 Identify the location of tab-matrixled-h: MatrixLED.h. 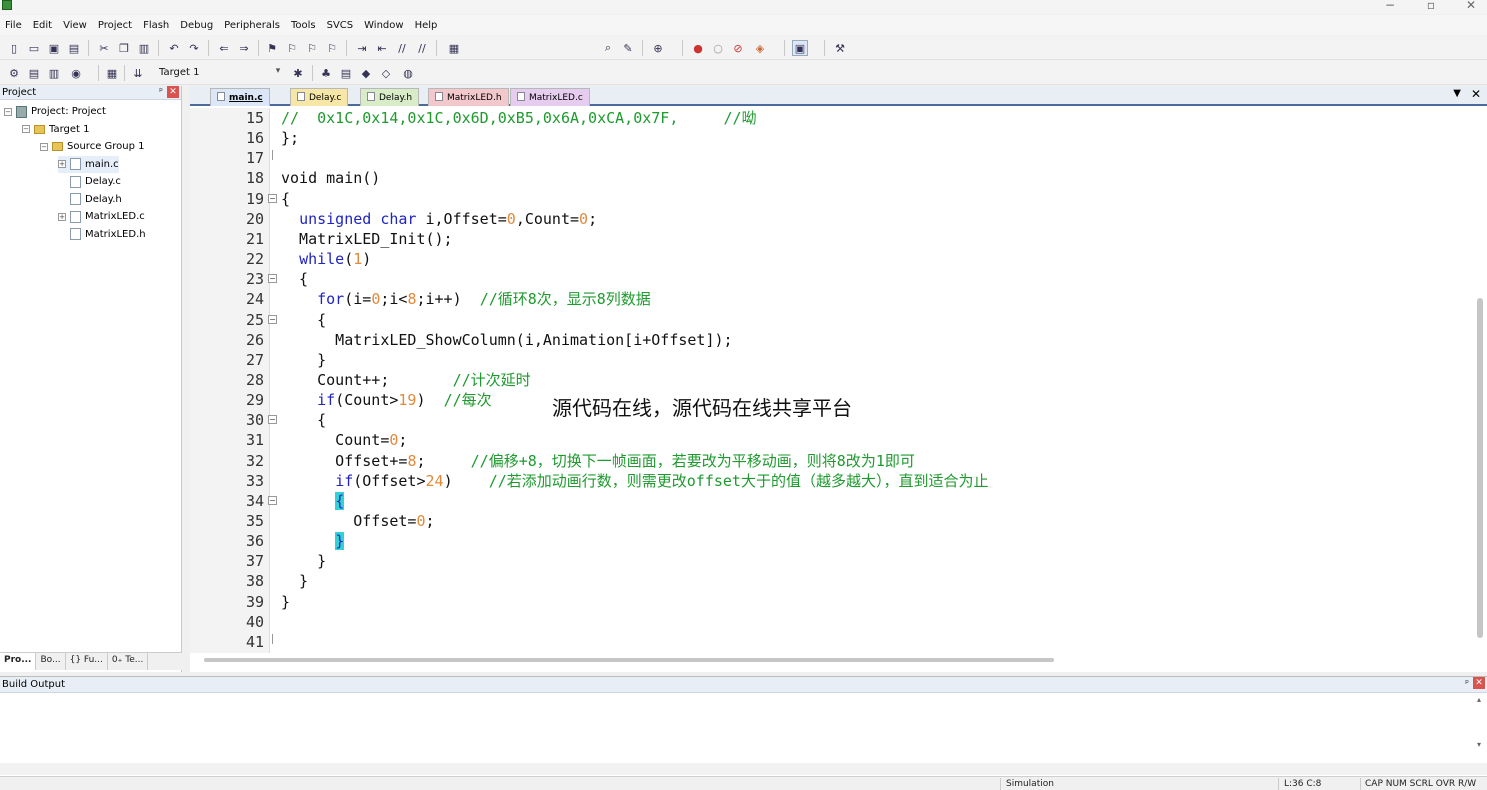
(468, 97).